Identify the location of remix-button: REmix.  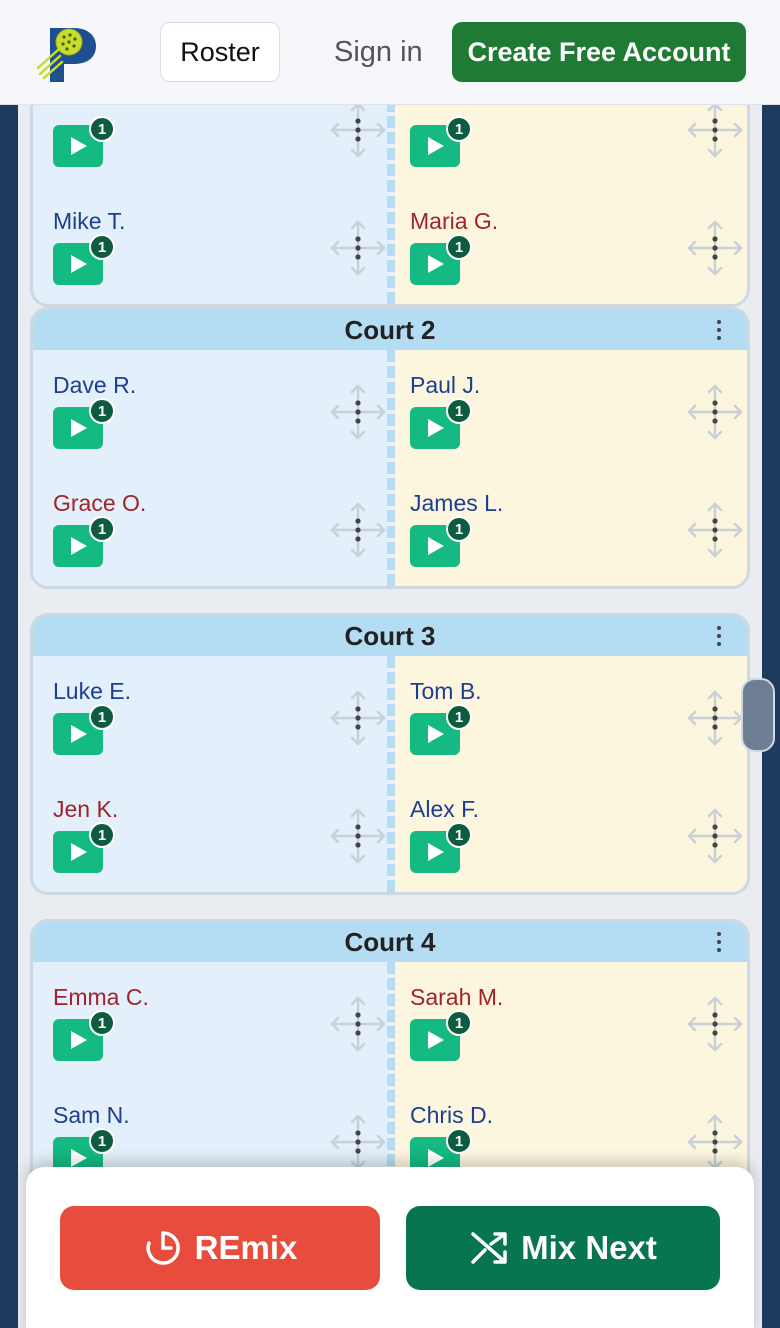
(220, 1248).